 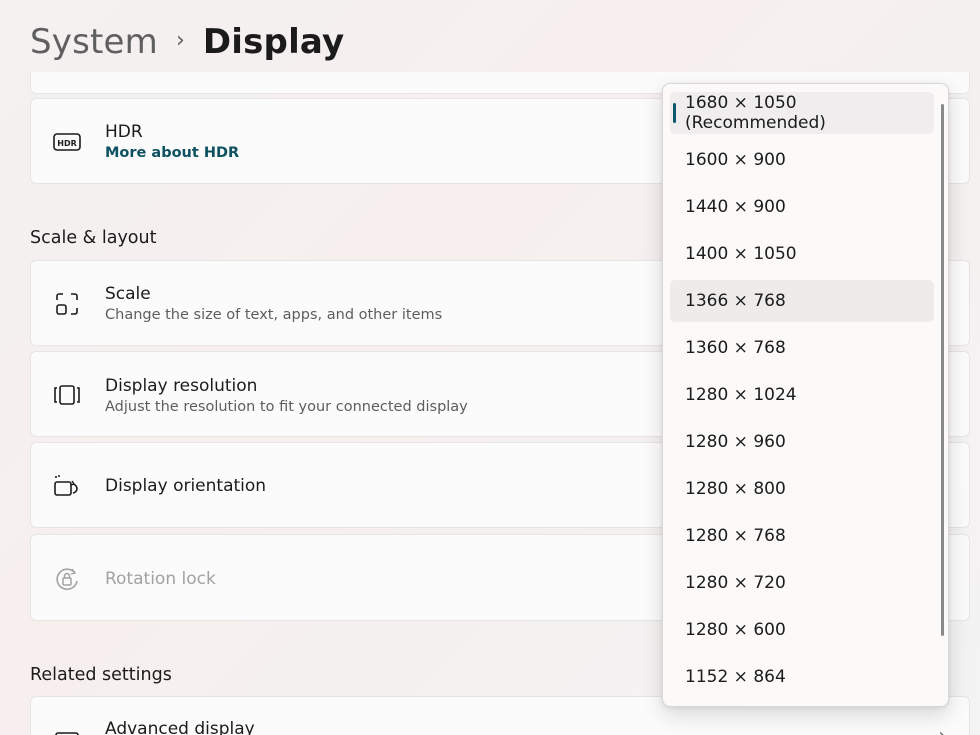 What do you see at coordinates (94, 42) in the screenshot?
I see `breadcrumb-parent-system: System` at bounding box center [94, 42].